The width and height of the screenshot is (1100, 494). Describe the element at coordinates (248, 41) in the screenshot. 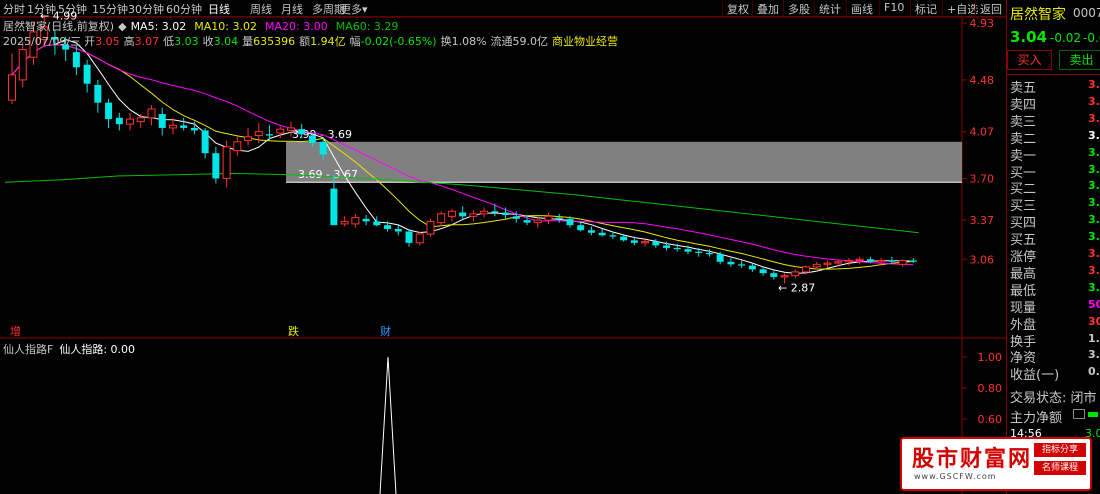

I see `ohlc-key-4: 量` at that location.